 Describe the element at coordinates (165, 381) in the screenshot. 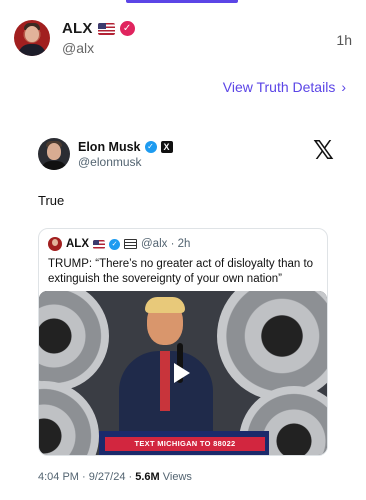

I see `speaker-tie` at that location.